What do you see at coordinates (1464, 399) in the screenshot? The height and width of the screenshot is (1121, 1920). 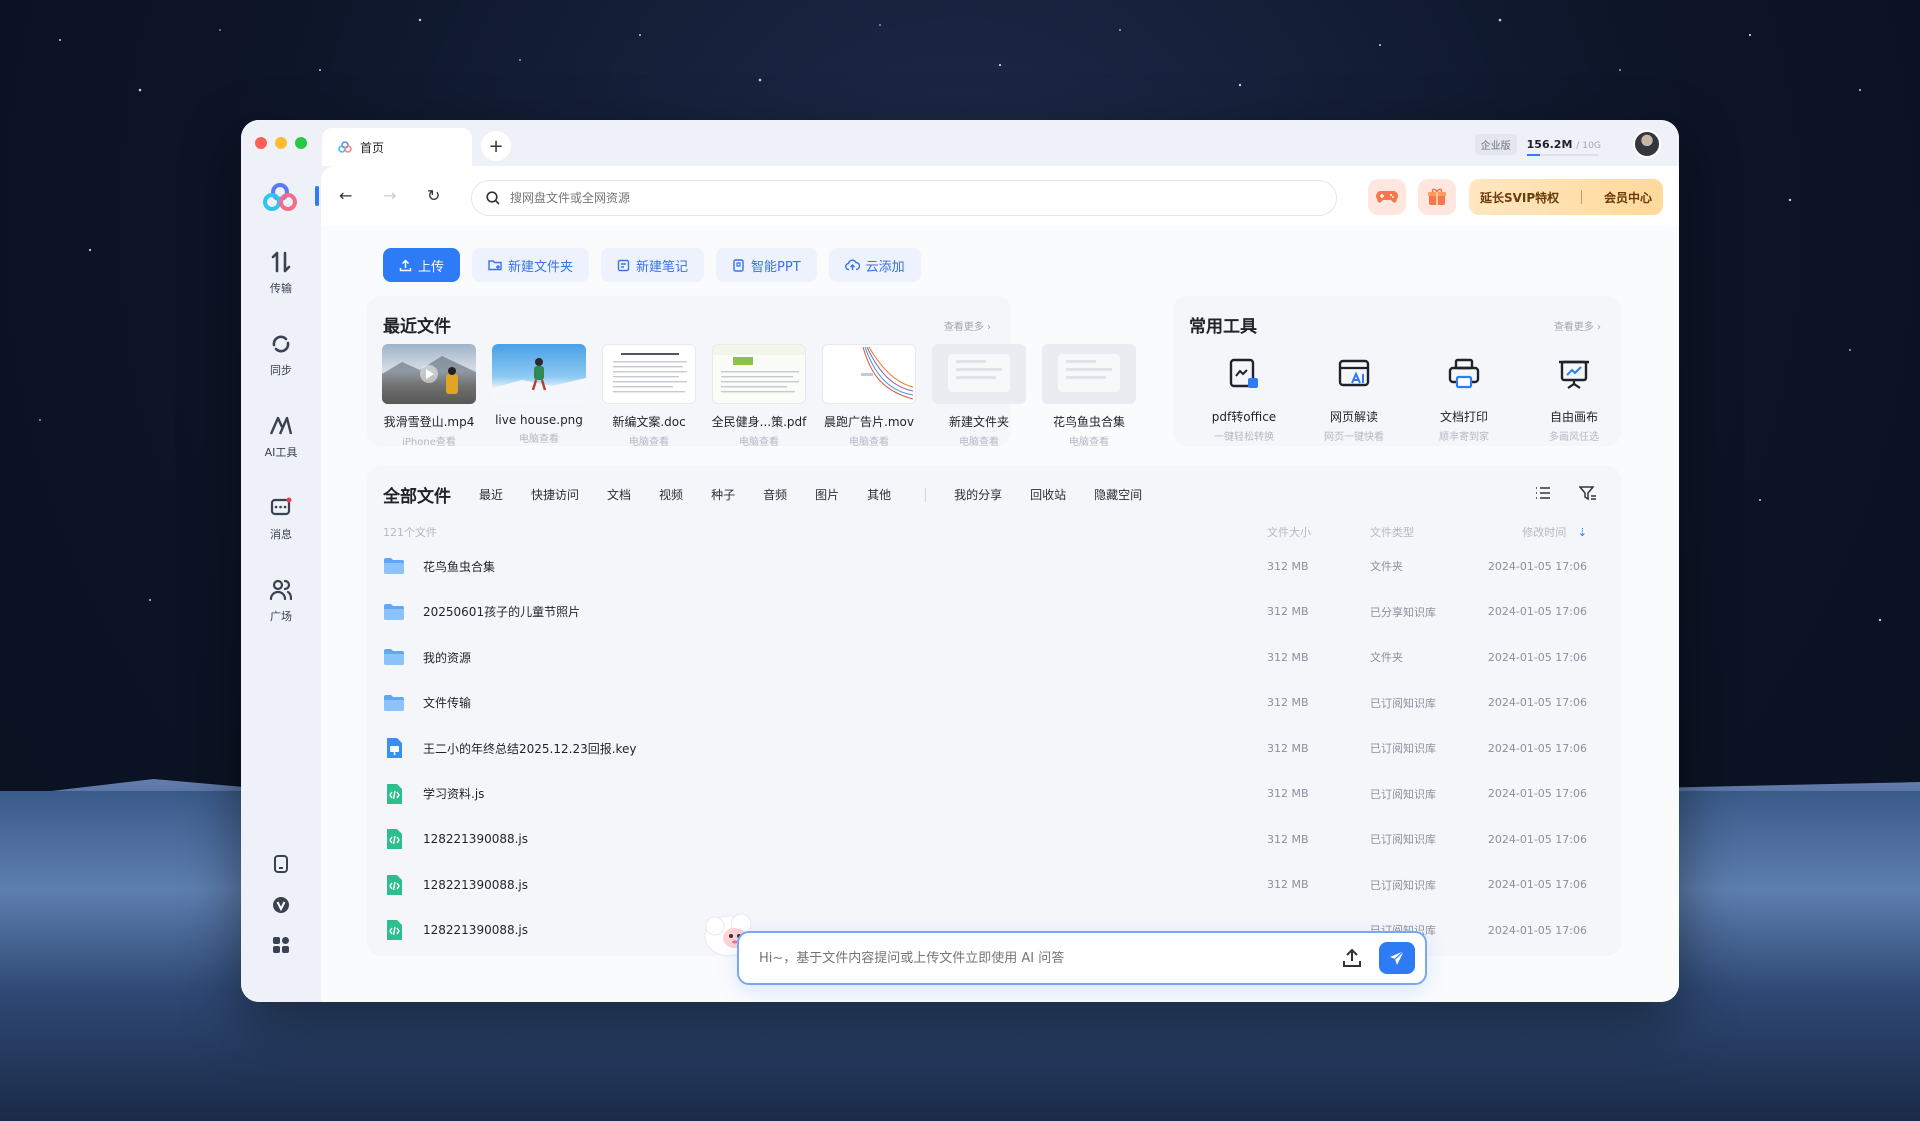 I see `tool-doc-print: 文档打印 顺丰寄到家` at bounding box center [1464, 399].